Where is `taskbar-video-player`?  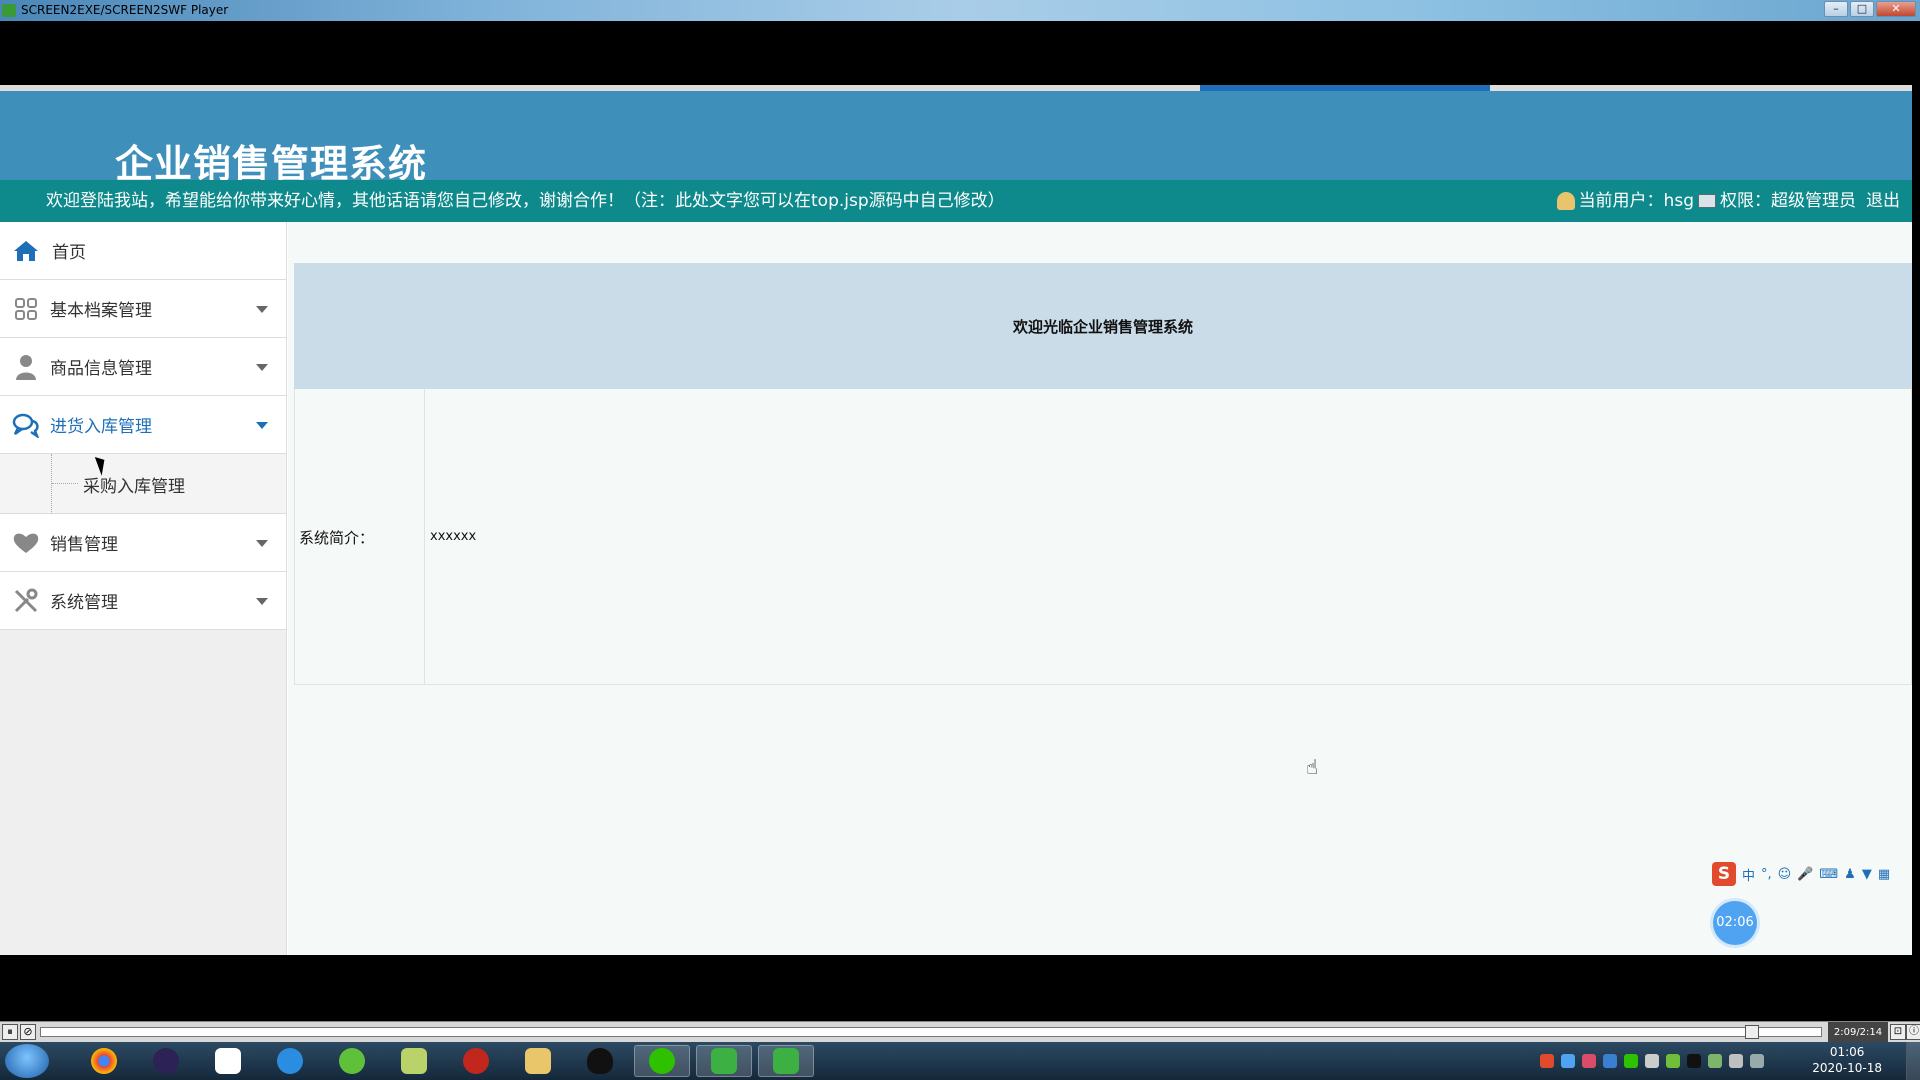 taskbar-video-player is located at coordinates (724, 1061).